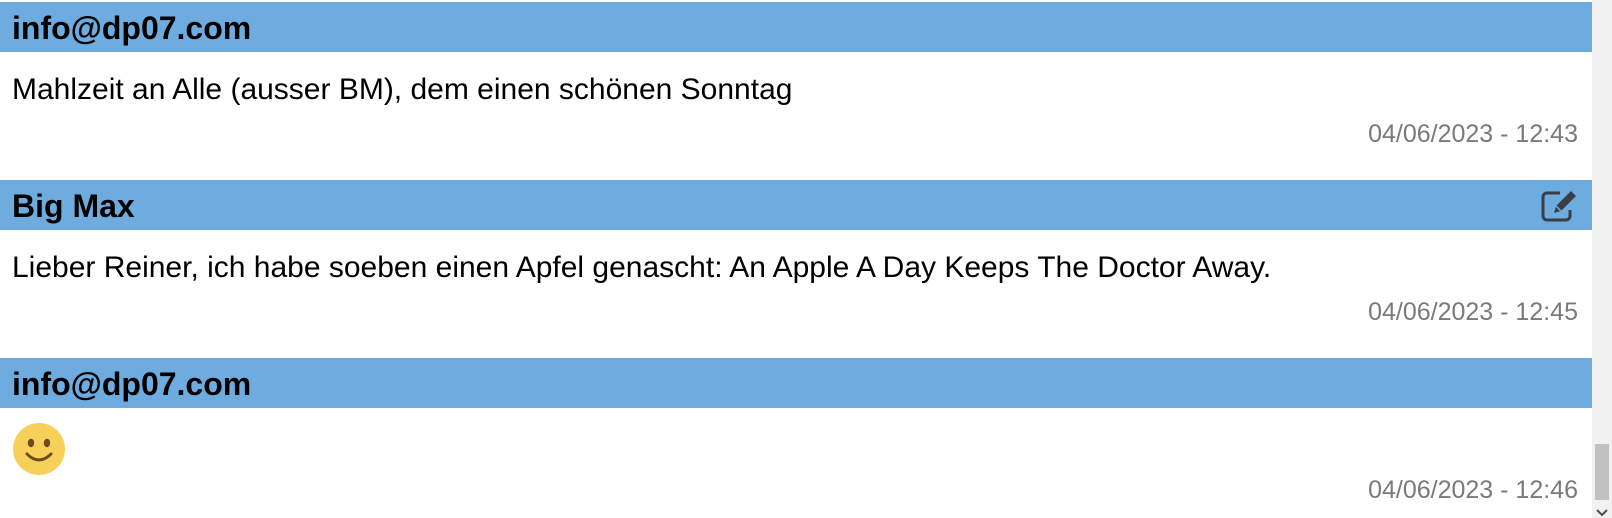 The width and height of the screenshot is (1612, 518). What do you see at coordinates (39, 449) in the screenshot?
I see `smiley-icon` at bounding box center [39, 449].